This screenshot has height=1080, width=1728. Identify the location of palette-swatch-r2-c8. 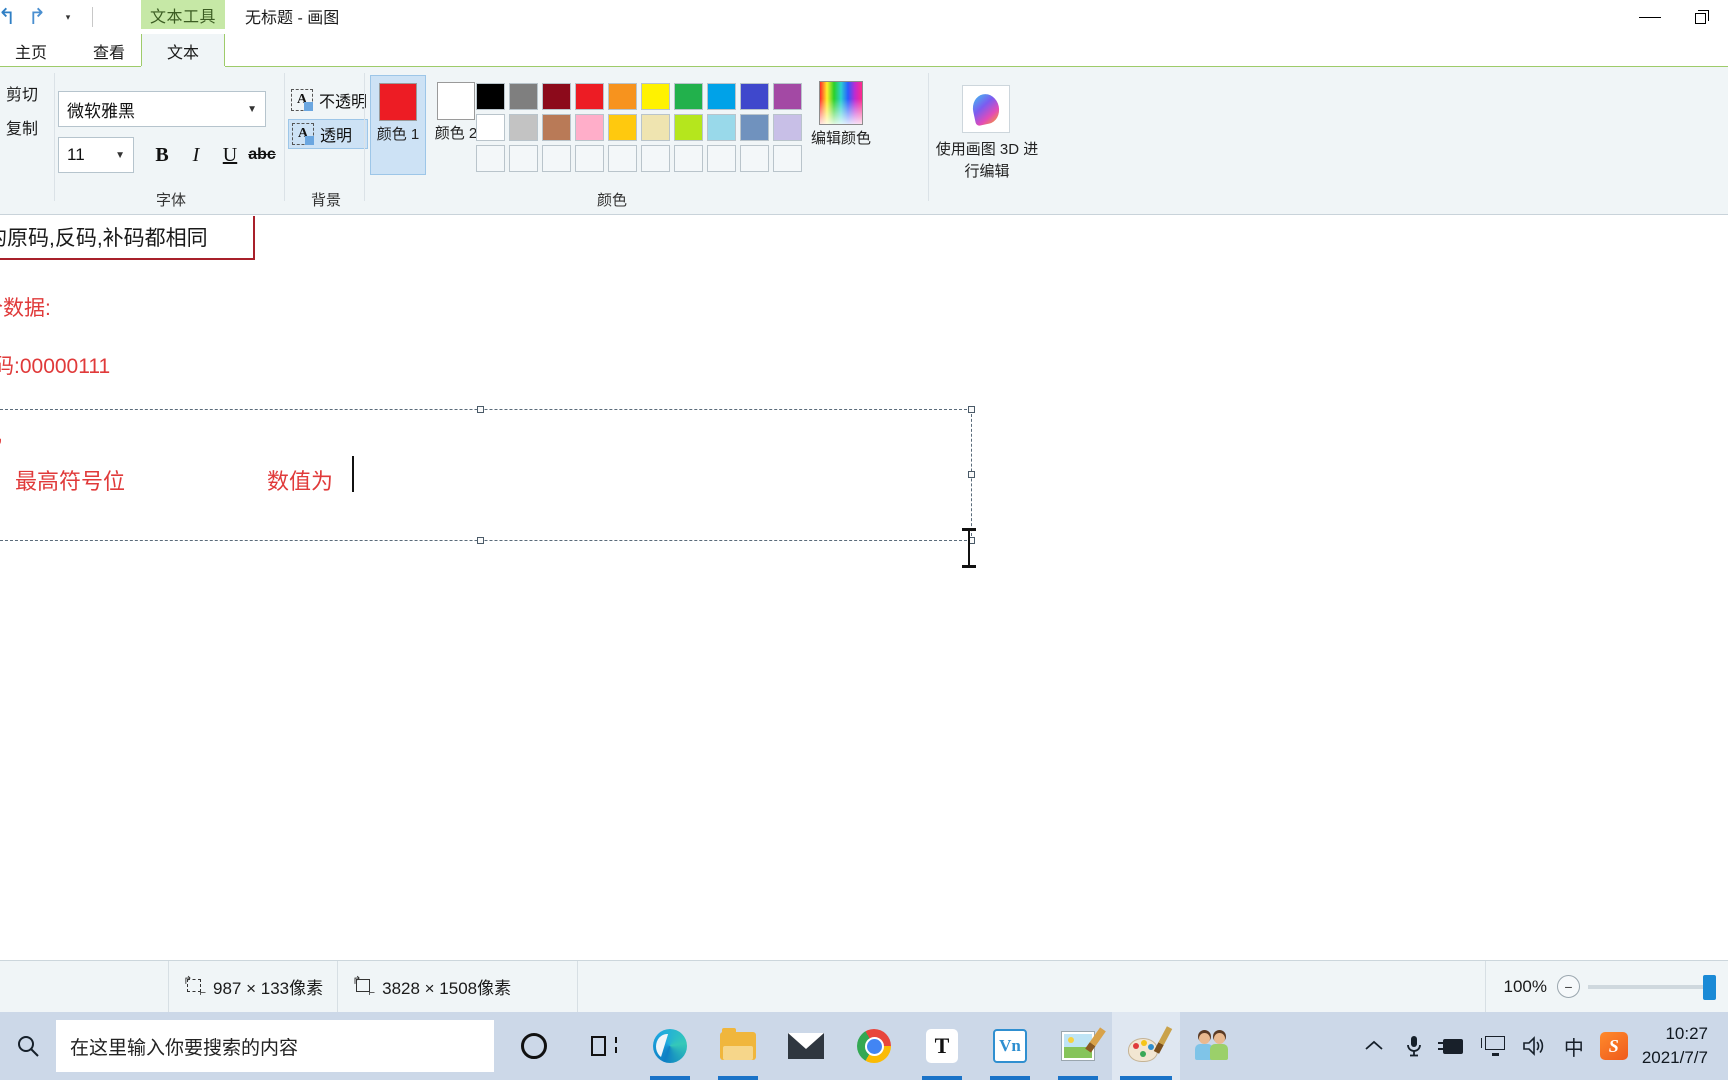
(721, 127).